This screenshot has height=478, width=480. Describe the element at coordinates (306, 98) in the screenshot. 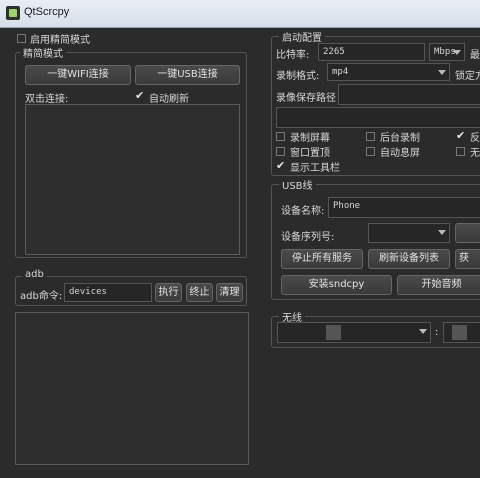

I see `record-path-label: 录像保存路径` at that location.